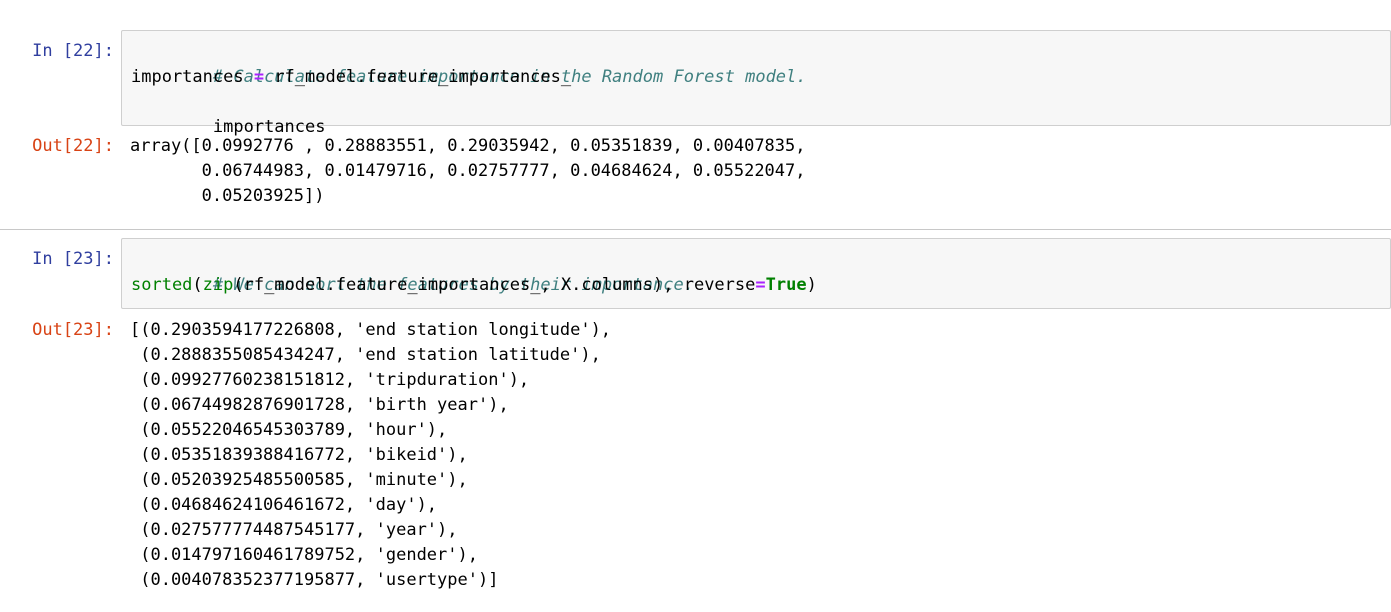 The height and width of the screenshot is (612, 1391). What do you see at coordinates (760, 113) in the screenshot?
I see `code-line: importances` at bounding box center [760, 113].